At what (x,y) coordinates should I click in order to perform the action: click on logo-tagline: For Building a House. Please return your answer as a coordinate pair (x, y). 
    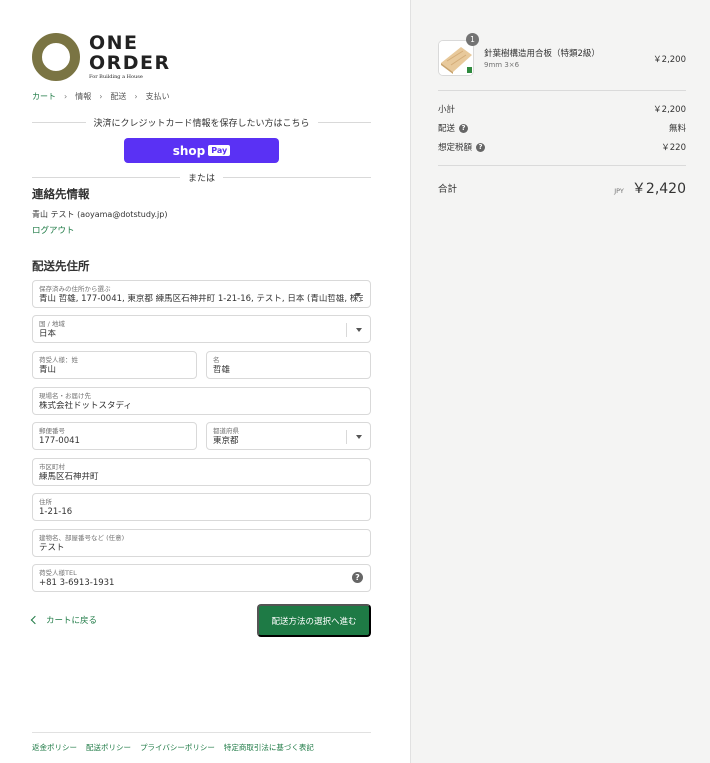
    Looking at the image, I should click on (116, 77).